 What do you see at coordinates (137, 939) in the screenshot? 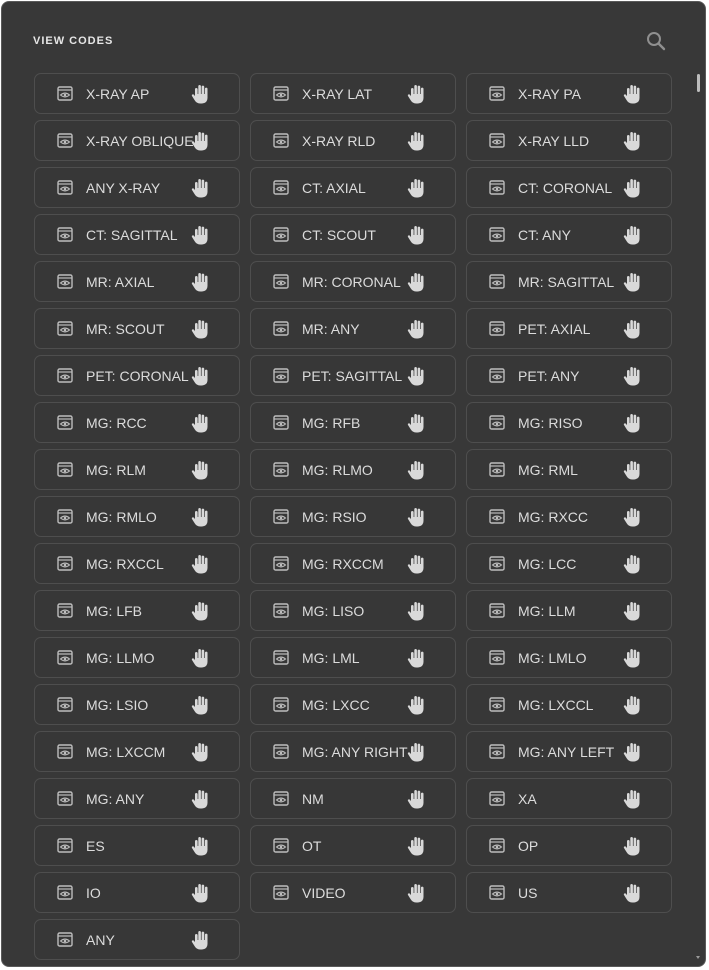
I see `view-code-tile: ANY` at bounding box center [137, 939].